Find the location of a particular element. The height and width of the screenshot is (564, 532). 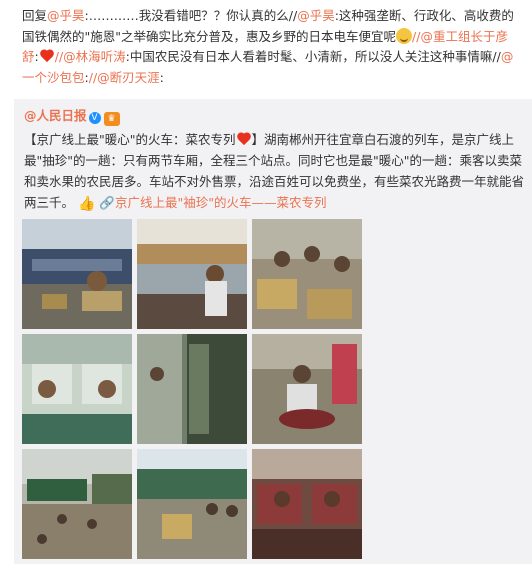

thumb-up-icon: 👍 is located at coordinates (87, 204).